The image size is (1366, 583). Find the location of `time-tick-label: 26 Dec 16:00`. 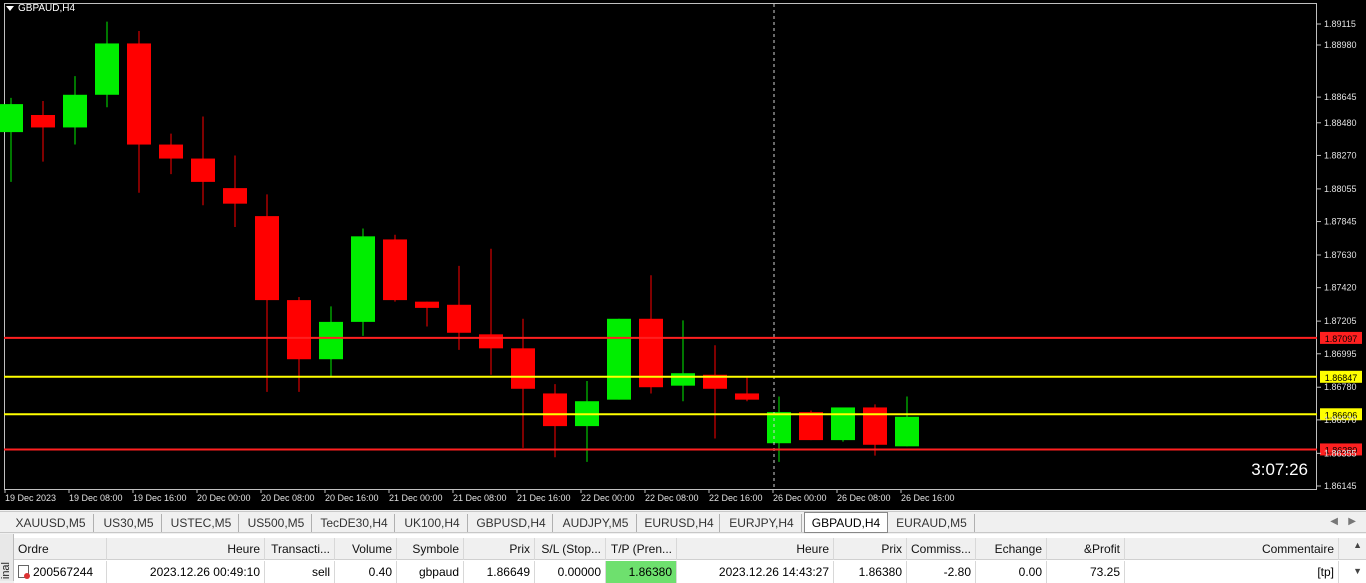

time-tick-label: 26 Dec 16:00 is located at coordinates (928, 498).